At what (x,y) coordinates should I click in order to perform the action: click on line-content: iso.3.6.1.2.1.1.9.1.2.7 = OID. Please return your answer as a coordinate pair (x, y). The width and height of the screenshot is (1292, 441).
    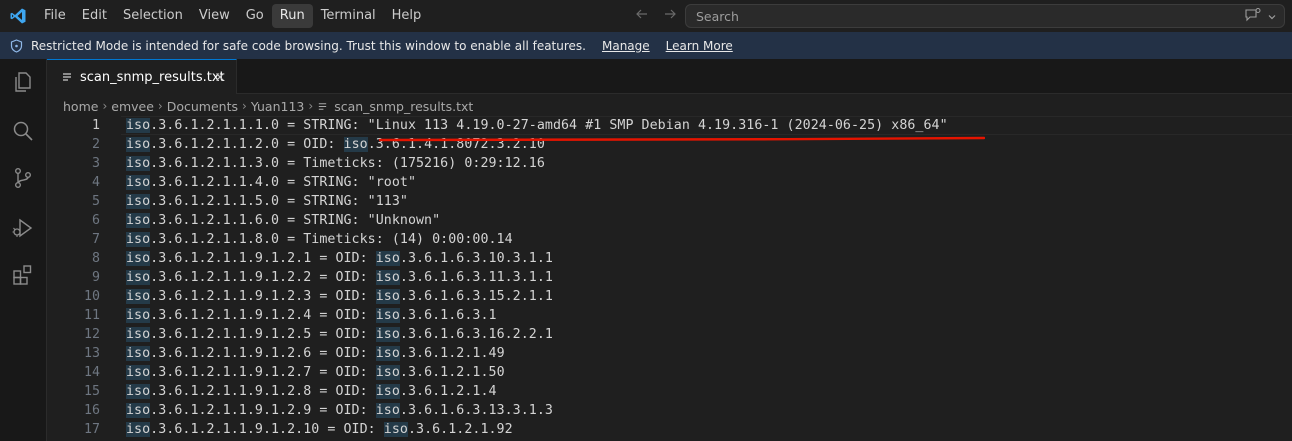
    Looking at the image, I should click on (315, 372).